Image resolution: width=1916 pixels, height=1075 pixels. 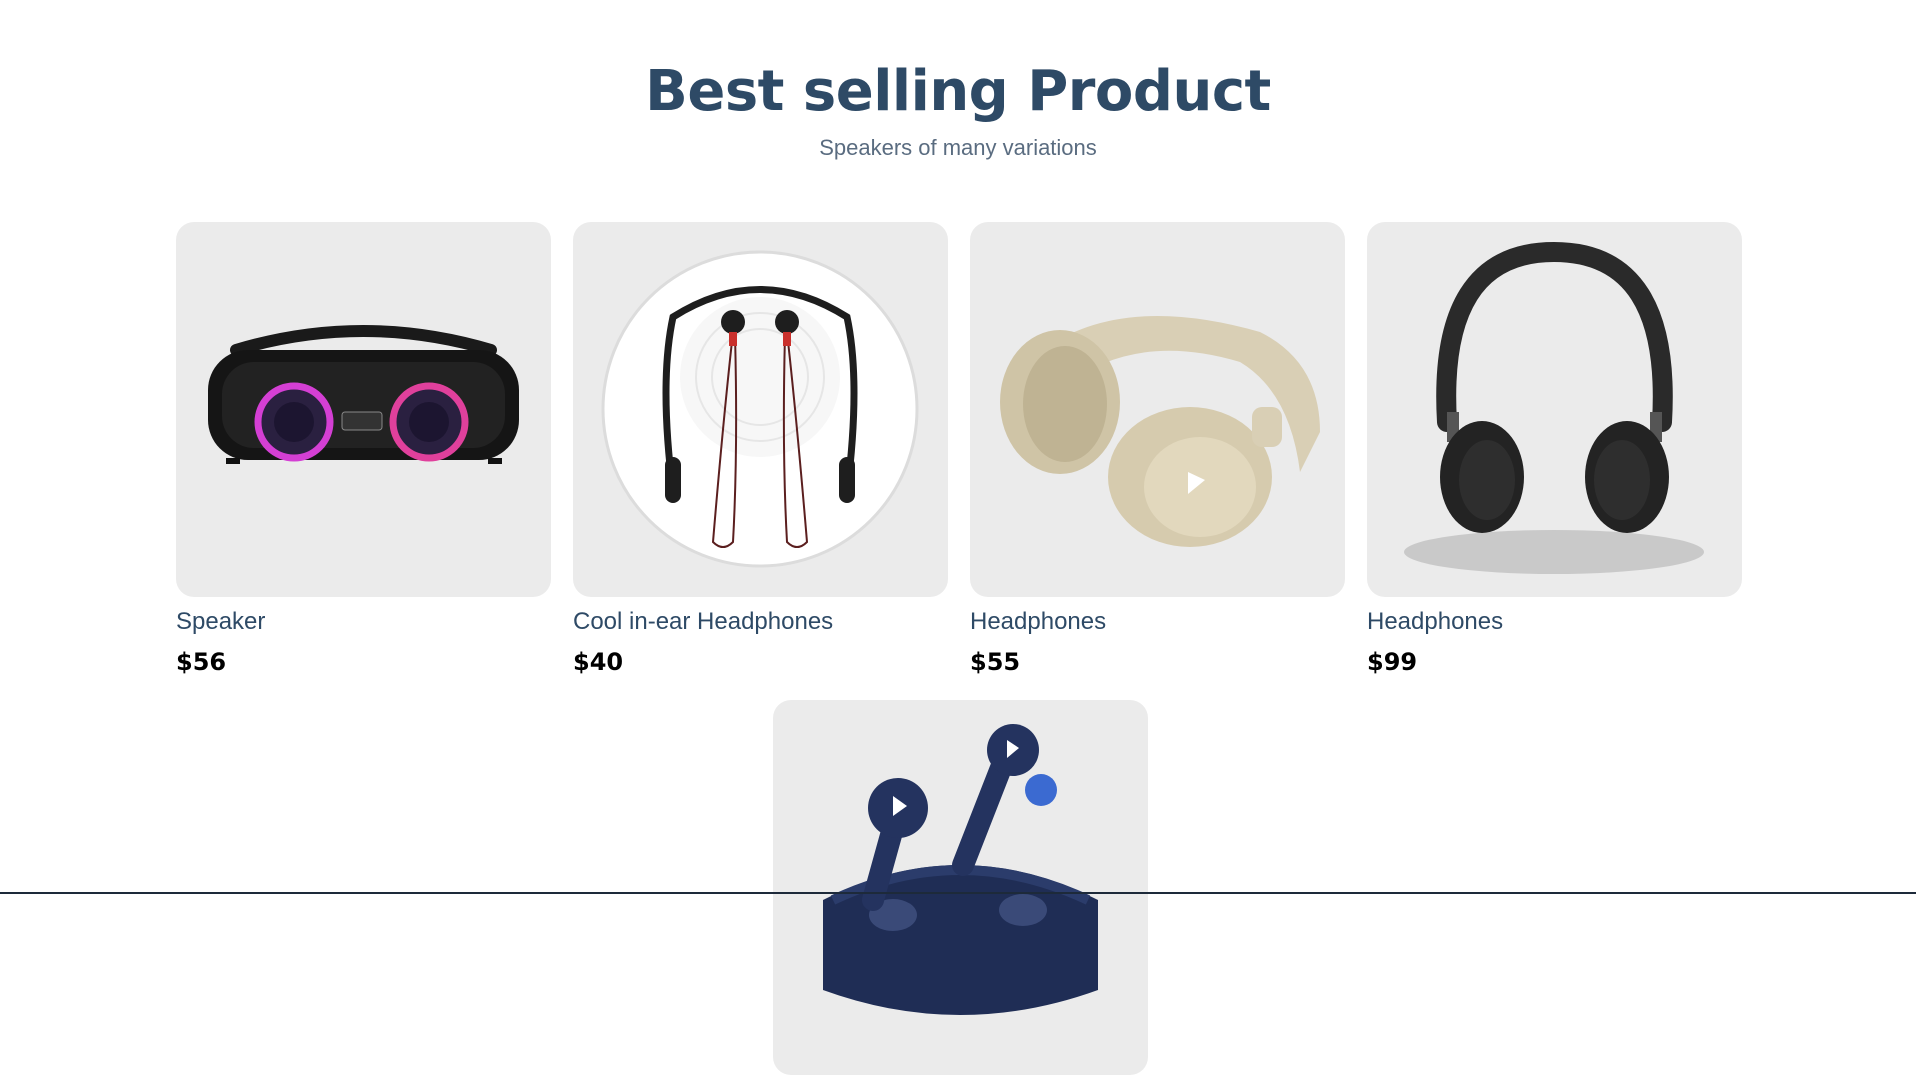 What do you see at coordinates (363, 394) in the screenshot?
I see `boombox-speaker-icon` at bounding box center [363, 394].